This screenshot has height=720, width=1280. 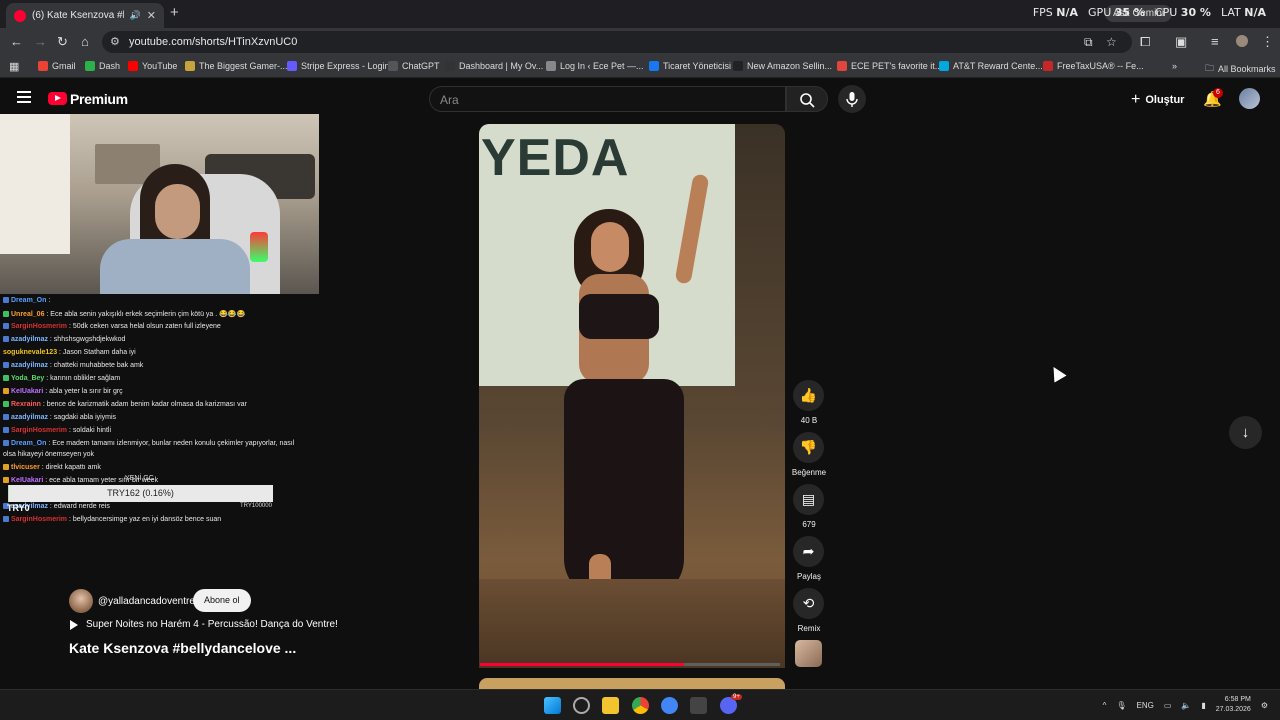 I want to click on language-indicator: ENG, so click(x=1145, y=705).